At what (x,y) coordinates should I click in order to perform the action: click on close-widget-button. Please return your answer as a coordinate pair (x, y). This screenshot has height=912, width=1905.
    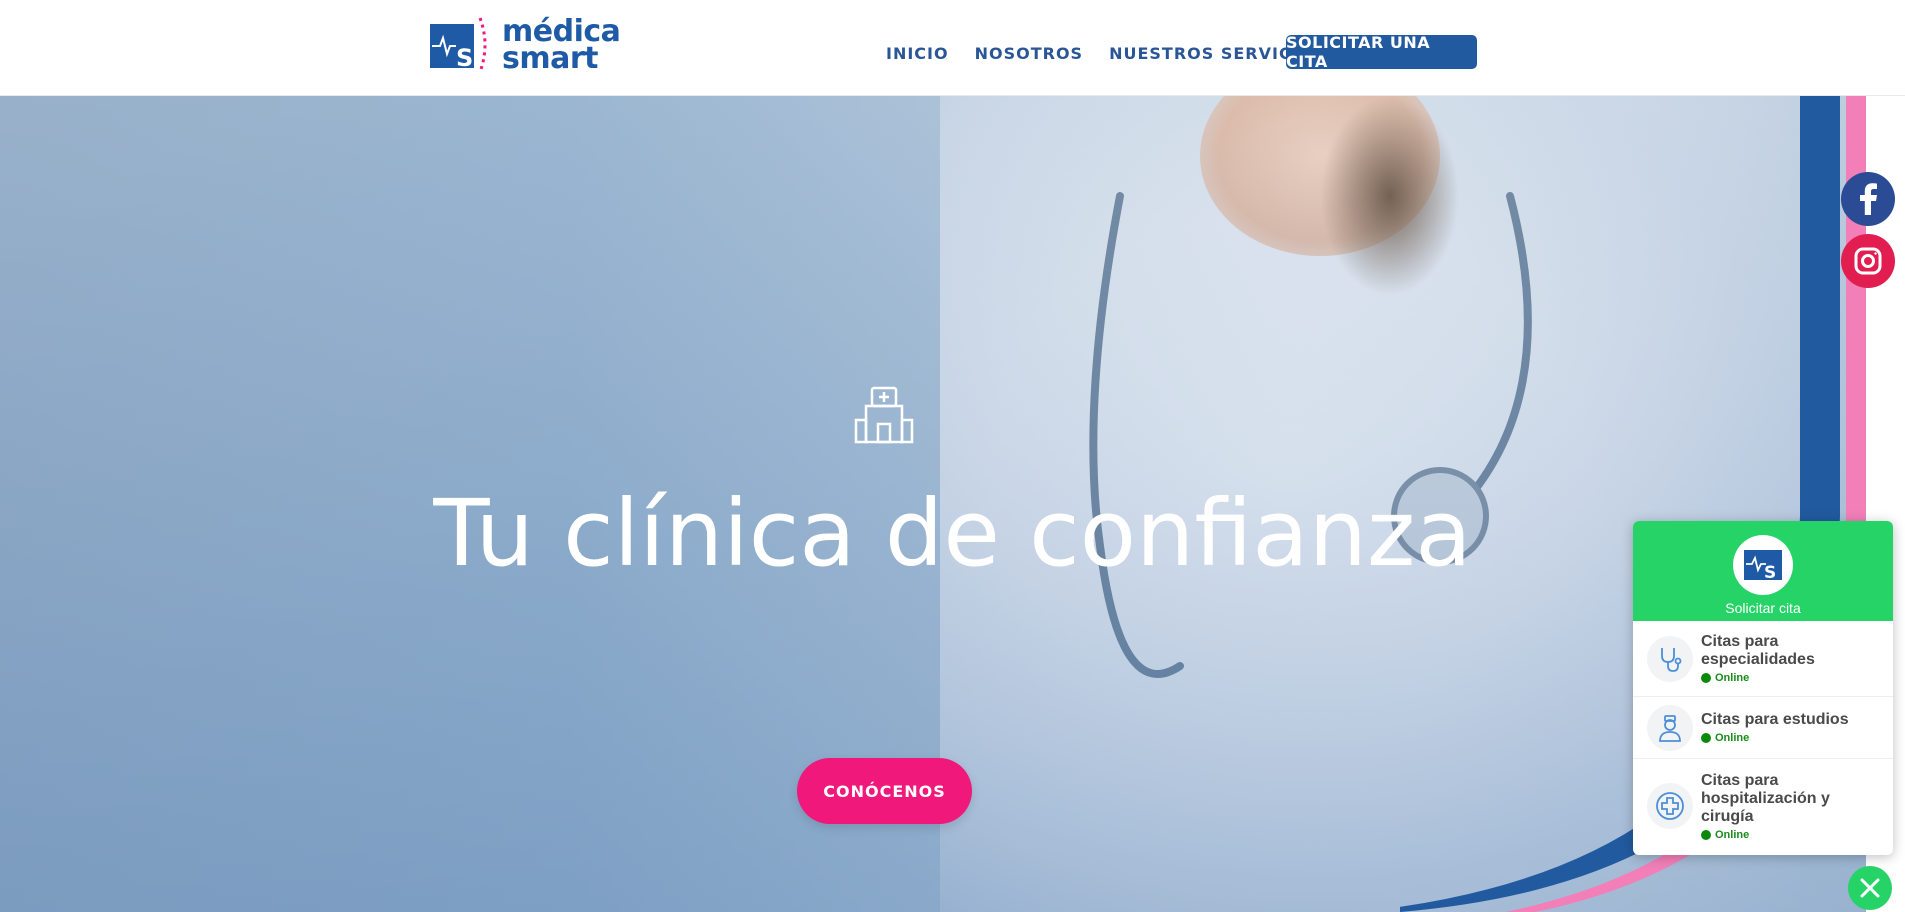
    Looking at the image, I should click on (1870, 888).